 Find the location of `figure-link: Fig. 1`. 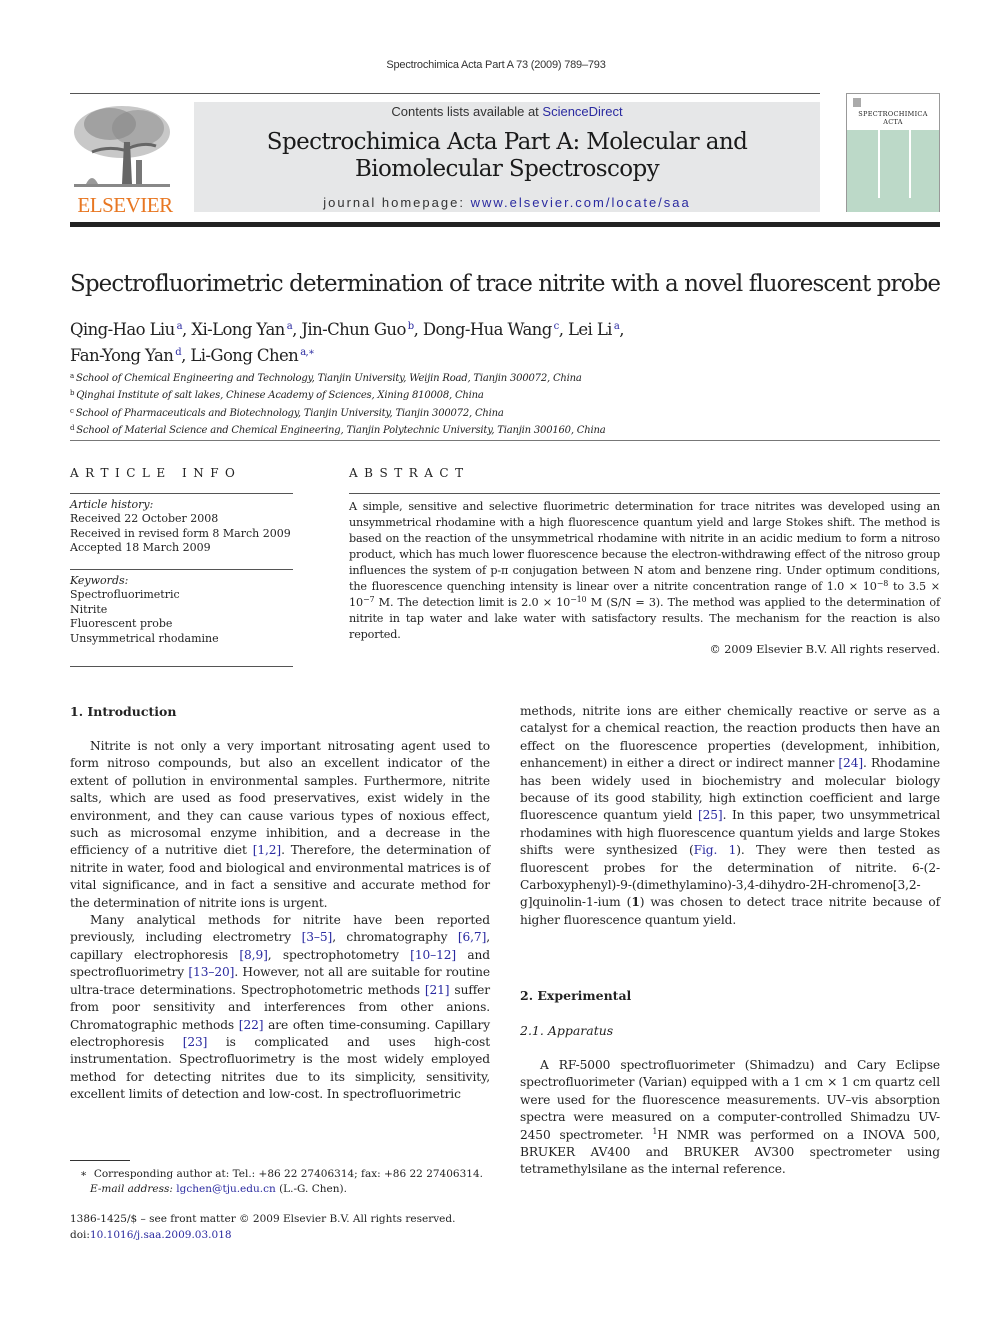

figure-link: Fig. 1 is located at coordinates (715, 850).